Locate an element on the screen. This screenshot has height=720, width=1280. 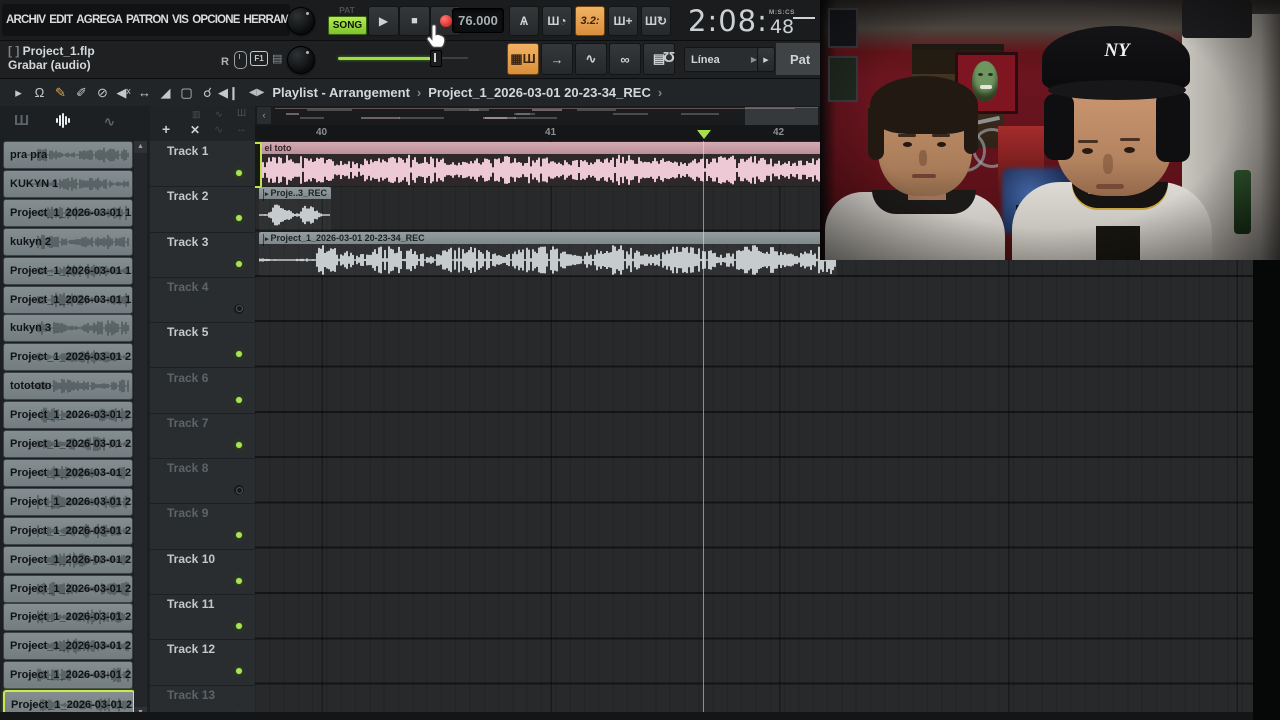
slip-tool-icon: ↔ is located at coordinates (144, 92).